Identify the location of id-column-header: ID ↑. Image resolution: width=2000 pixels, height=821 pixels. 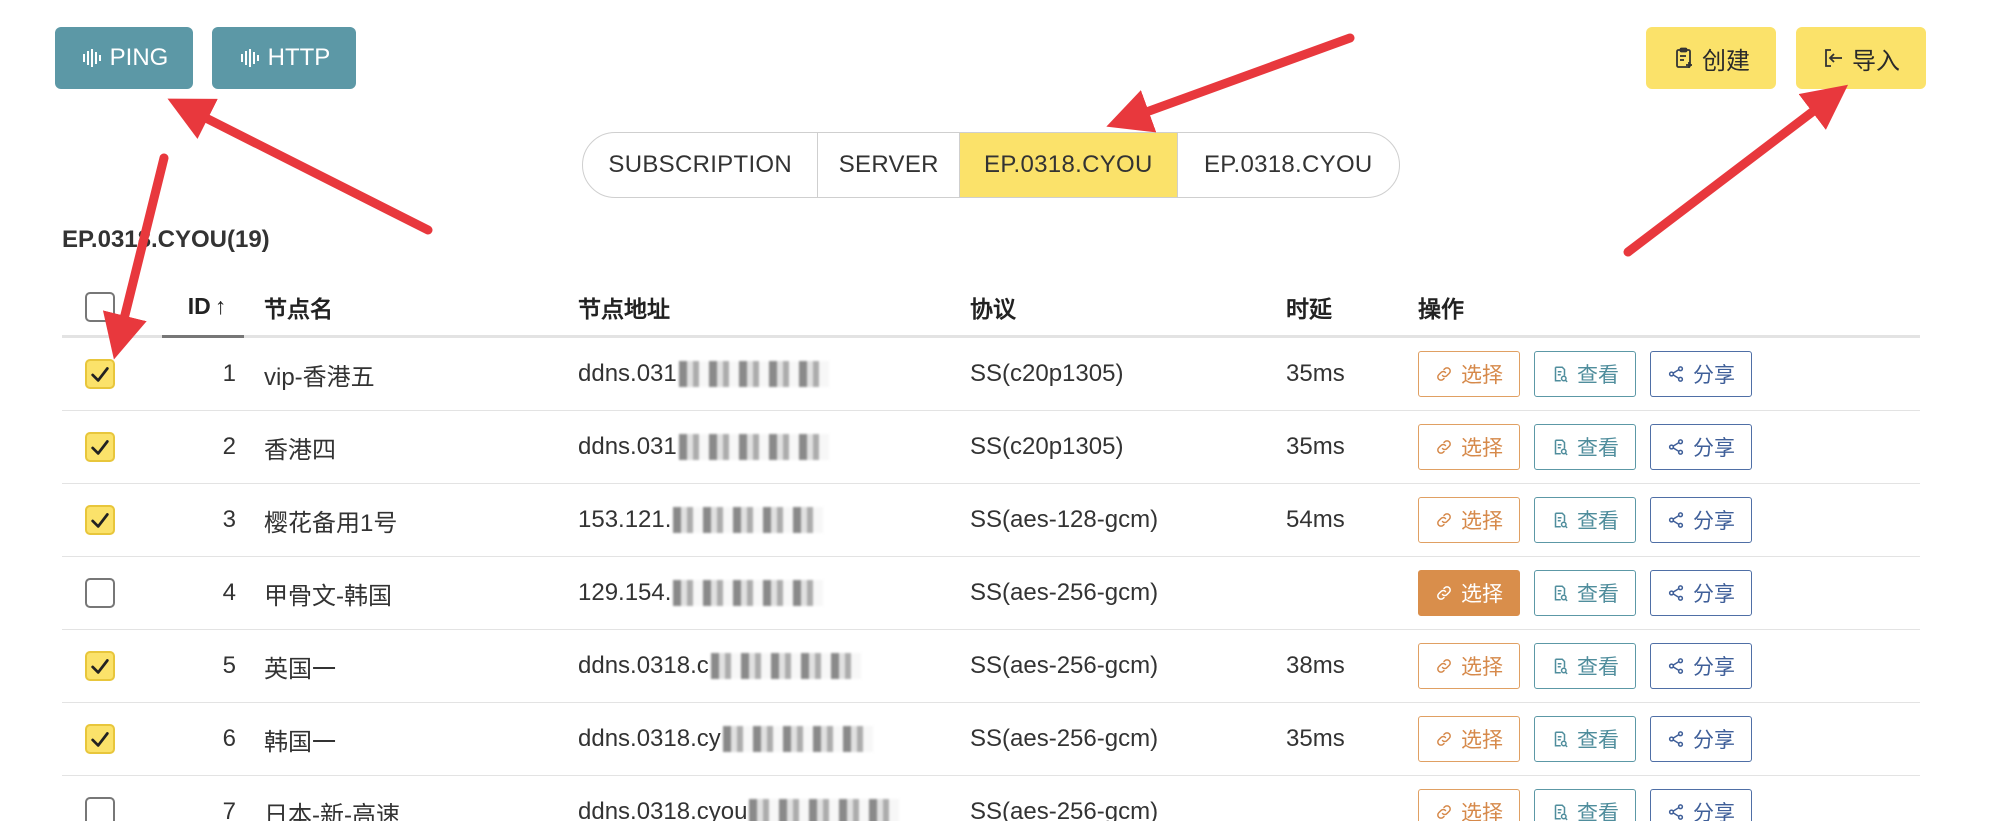
(207, 306).